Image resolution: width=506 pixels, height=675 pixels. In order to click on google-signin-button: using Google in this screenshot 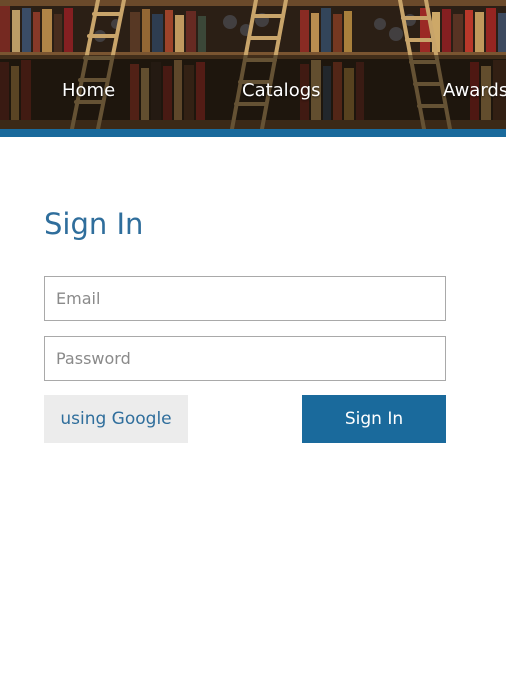, I will do `click(116, 419)`.